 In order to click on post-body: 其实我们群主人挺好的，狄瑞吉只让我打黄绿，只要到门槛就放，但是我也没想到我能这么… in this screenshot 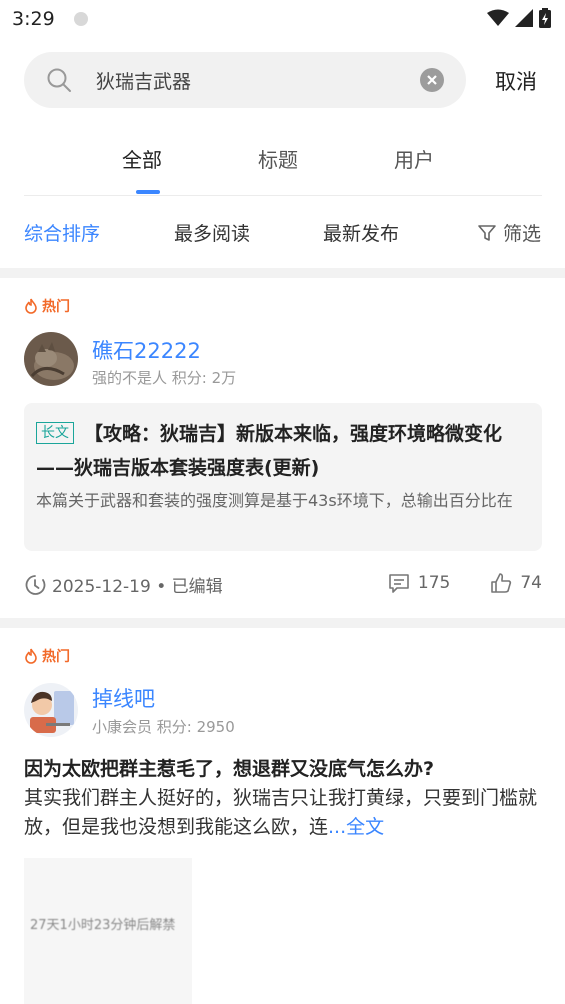, I will do `click(284, 813)`.